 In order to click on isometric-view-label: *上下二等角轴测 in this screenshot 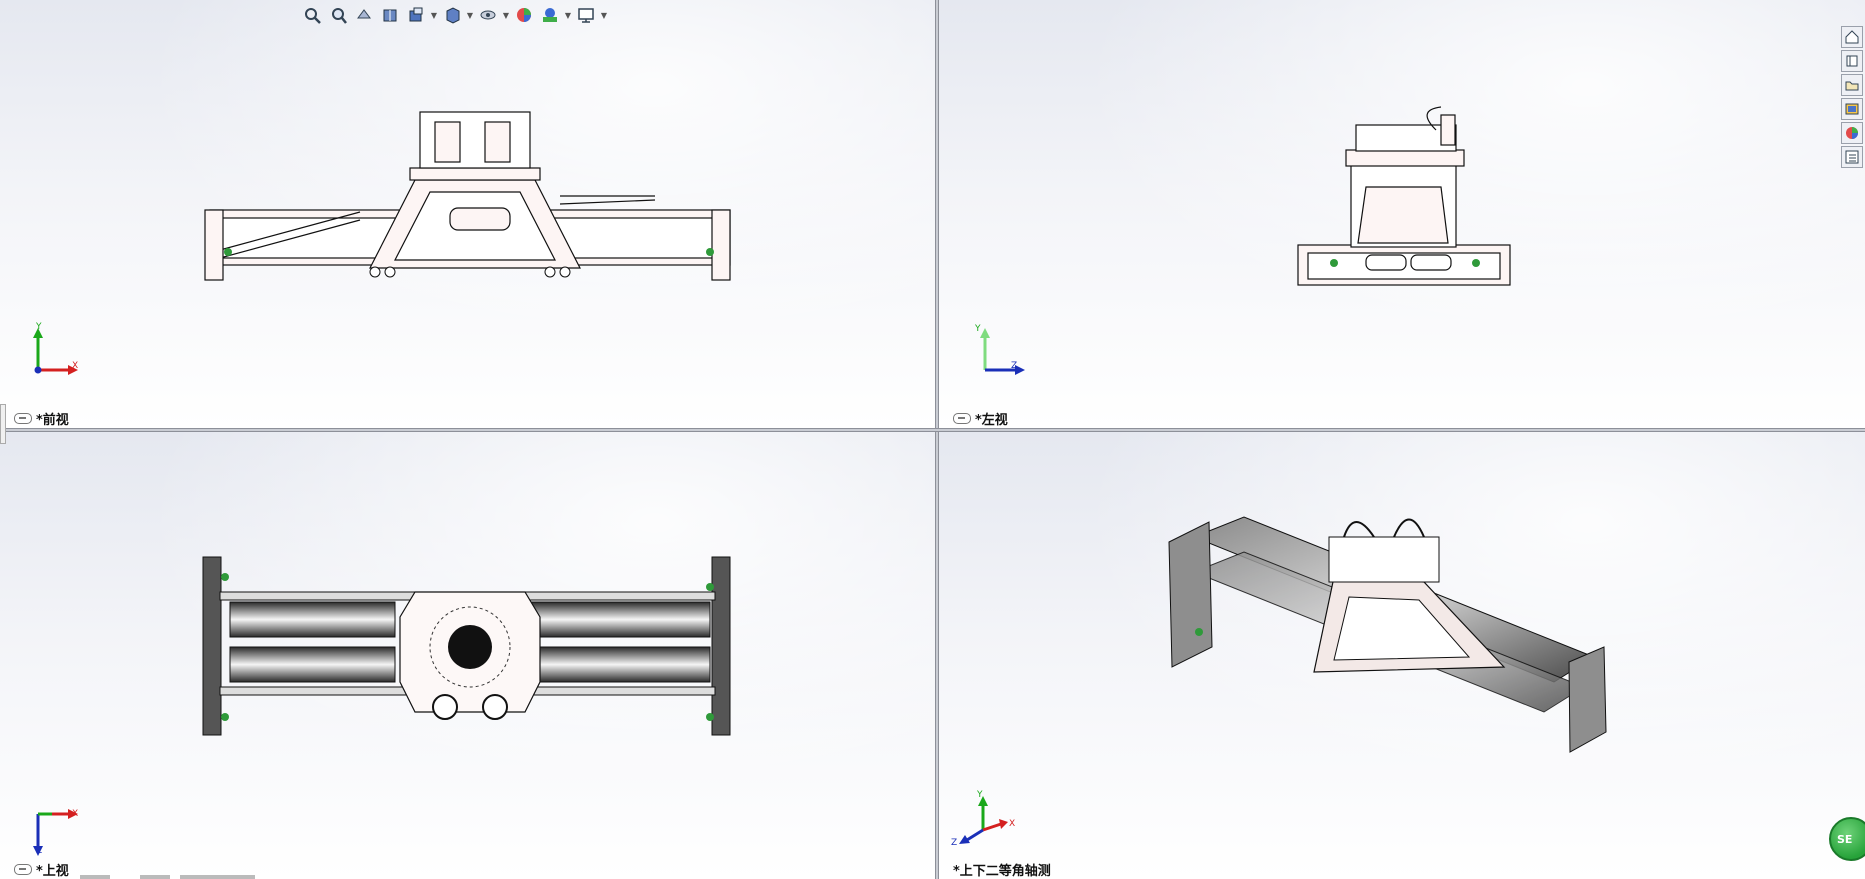, I will do `click(1002, 869)`.